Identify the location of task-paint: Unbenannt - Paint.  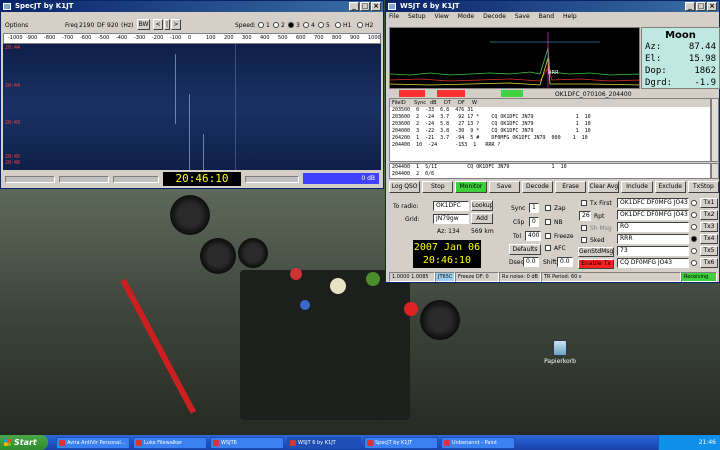
(478, 442).